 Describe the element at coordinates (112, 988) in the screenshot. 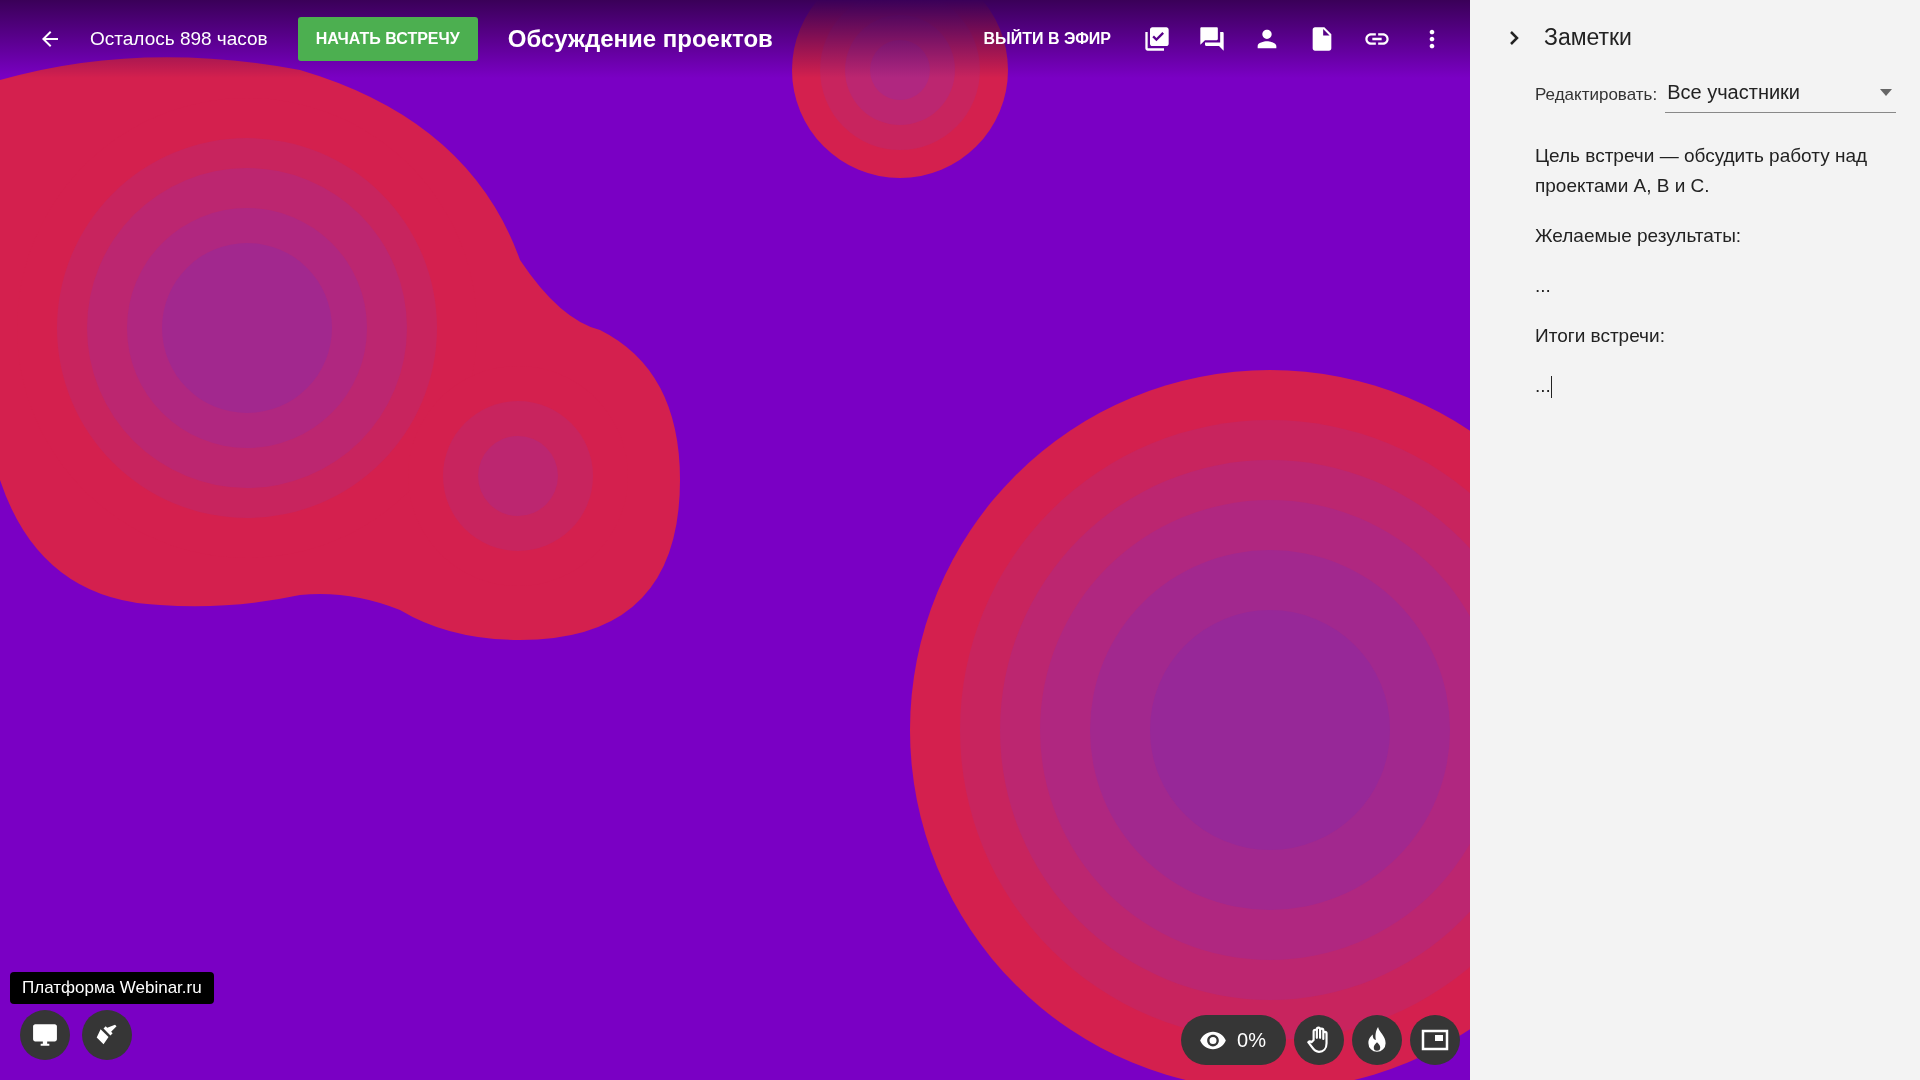

I see `platform-tooltip: Платформа Webinar.ru` at that location.